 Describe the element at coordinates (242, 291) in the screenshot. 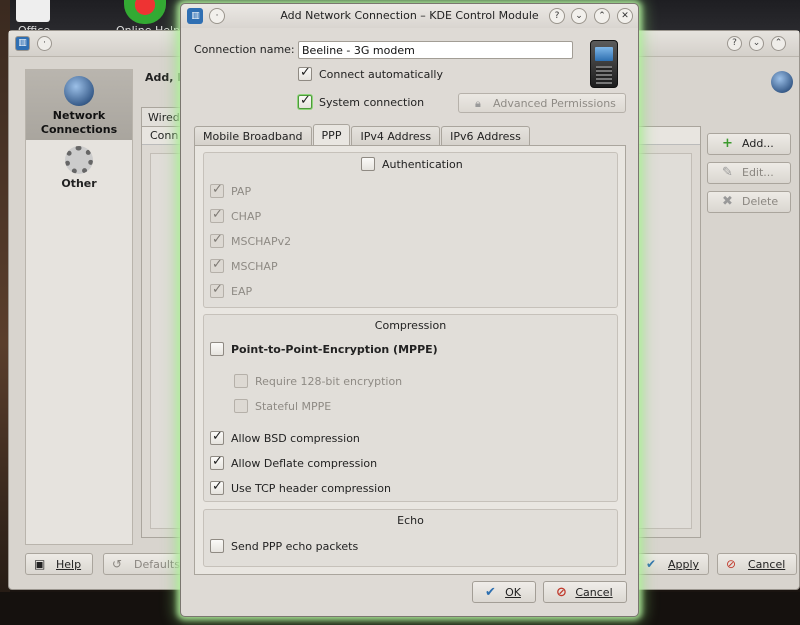

I see `checkbox-label: EAP` at that location.